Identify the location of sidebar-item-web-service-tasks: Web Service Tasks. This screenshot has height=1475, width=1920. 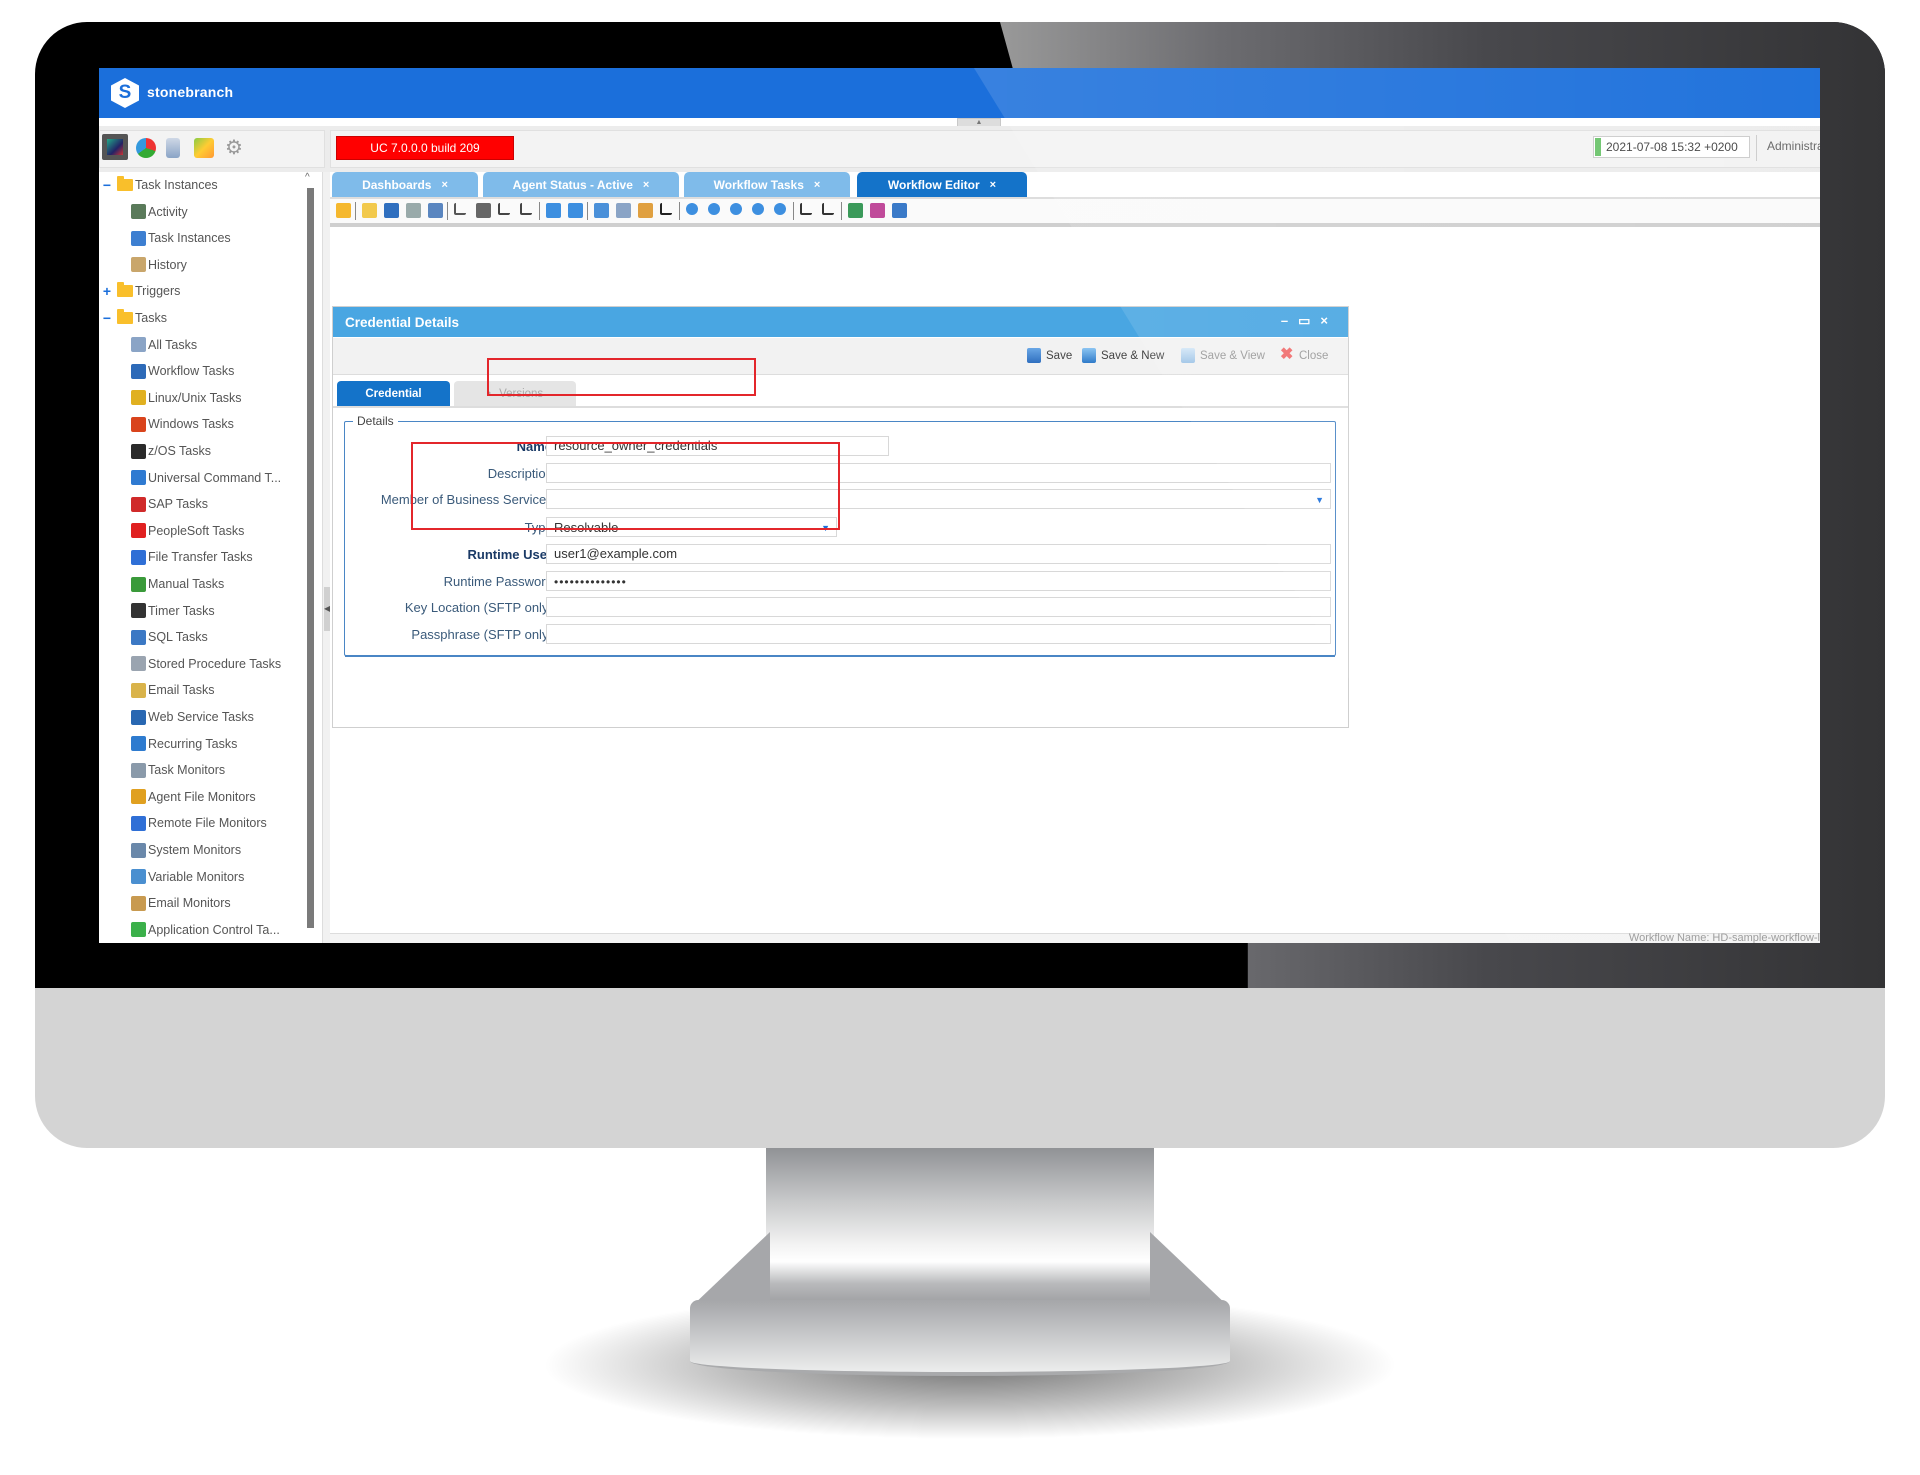
(192, 717).